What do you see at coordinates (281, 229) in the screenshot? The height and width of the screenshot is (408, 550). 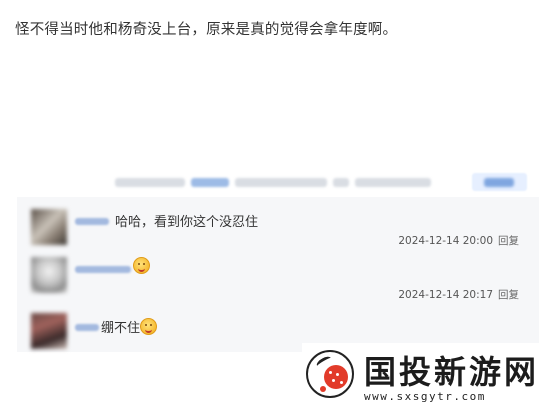 I see `comment-item: 哈哈，看到你这个没忍住 2024-12-14 20:00 回复` at bounding box center [281, 229].